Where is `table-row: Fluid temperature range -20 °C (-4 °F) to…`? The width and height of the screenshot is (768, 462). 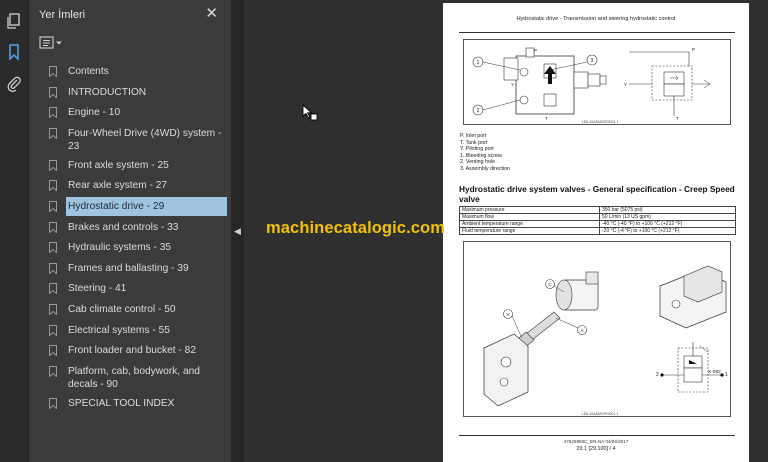 table-row: Fluid temperature range -20 °C (-4 °F) to… is located at coordinates (597, 231).